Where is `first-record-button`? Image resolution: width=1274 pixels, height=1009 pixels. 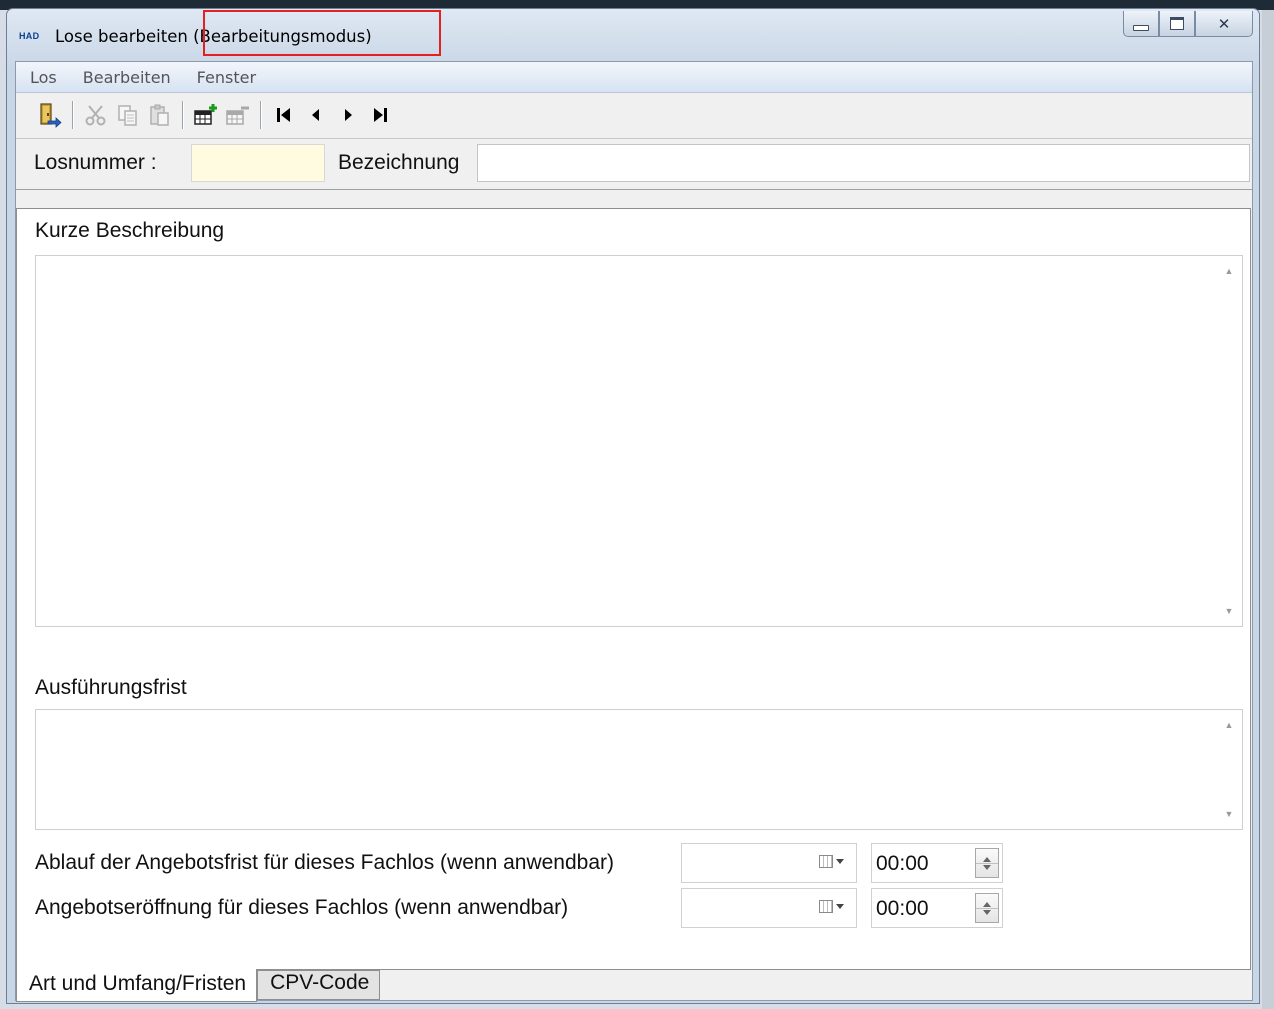
first-record-button is located at coordinates (284, 115).